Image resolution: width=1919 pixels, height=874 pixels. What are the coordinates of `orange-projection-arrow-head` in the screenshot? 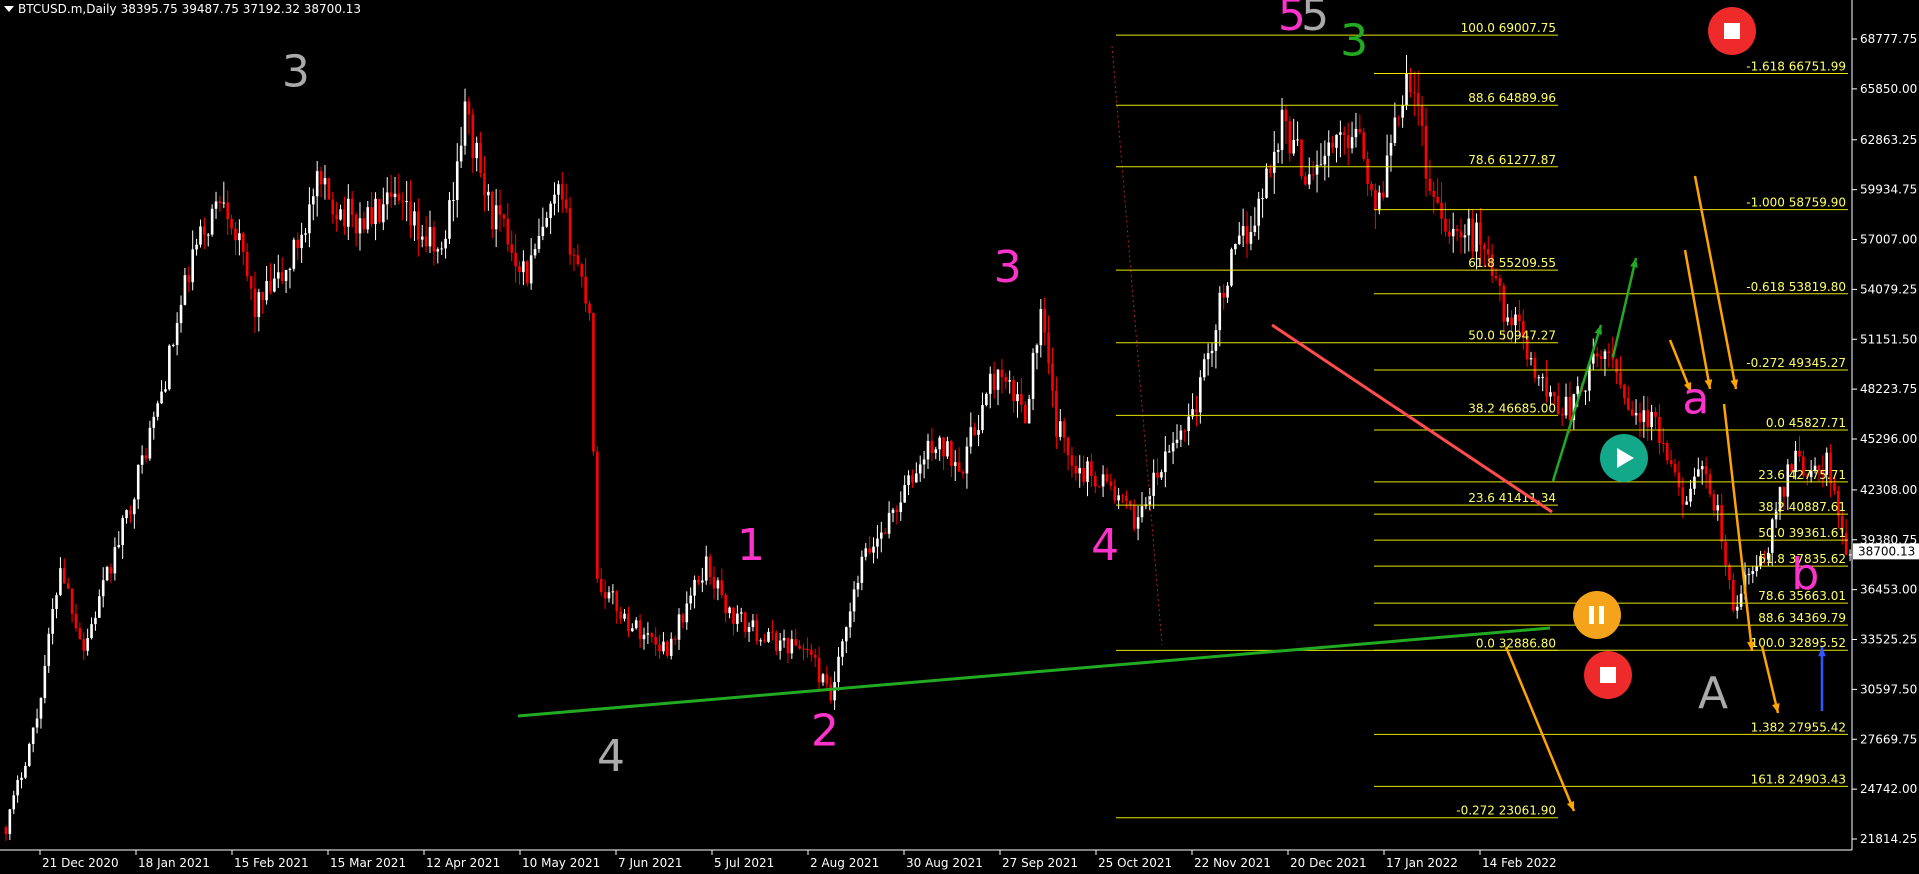 It's located at (1570, 806).